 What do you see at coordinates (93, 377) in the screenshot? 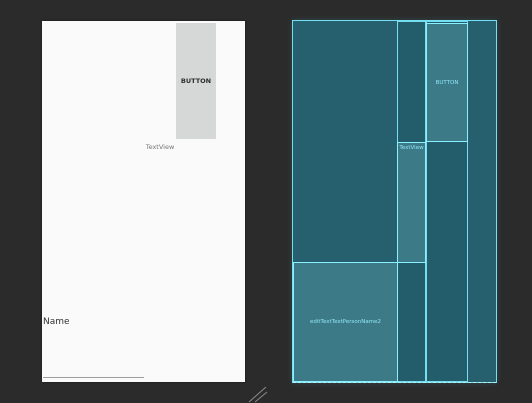
I see `edittext-underline` at bounding box center [93, 377].